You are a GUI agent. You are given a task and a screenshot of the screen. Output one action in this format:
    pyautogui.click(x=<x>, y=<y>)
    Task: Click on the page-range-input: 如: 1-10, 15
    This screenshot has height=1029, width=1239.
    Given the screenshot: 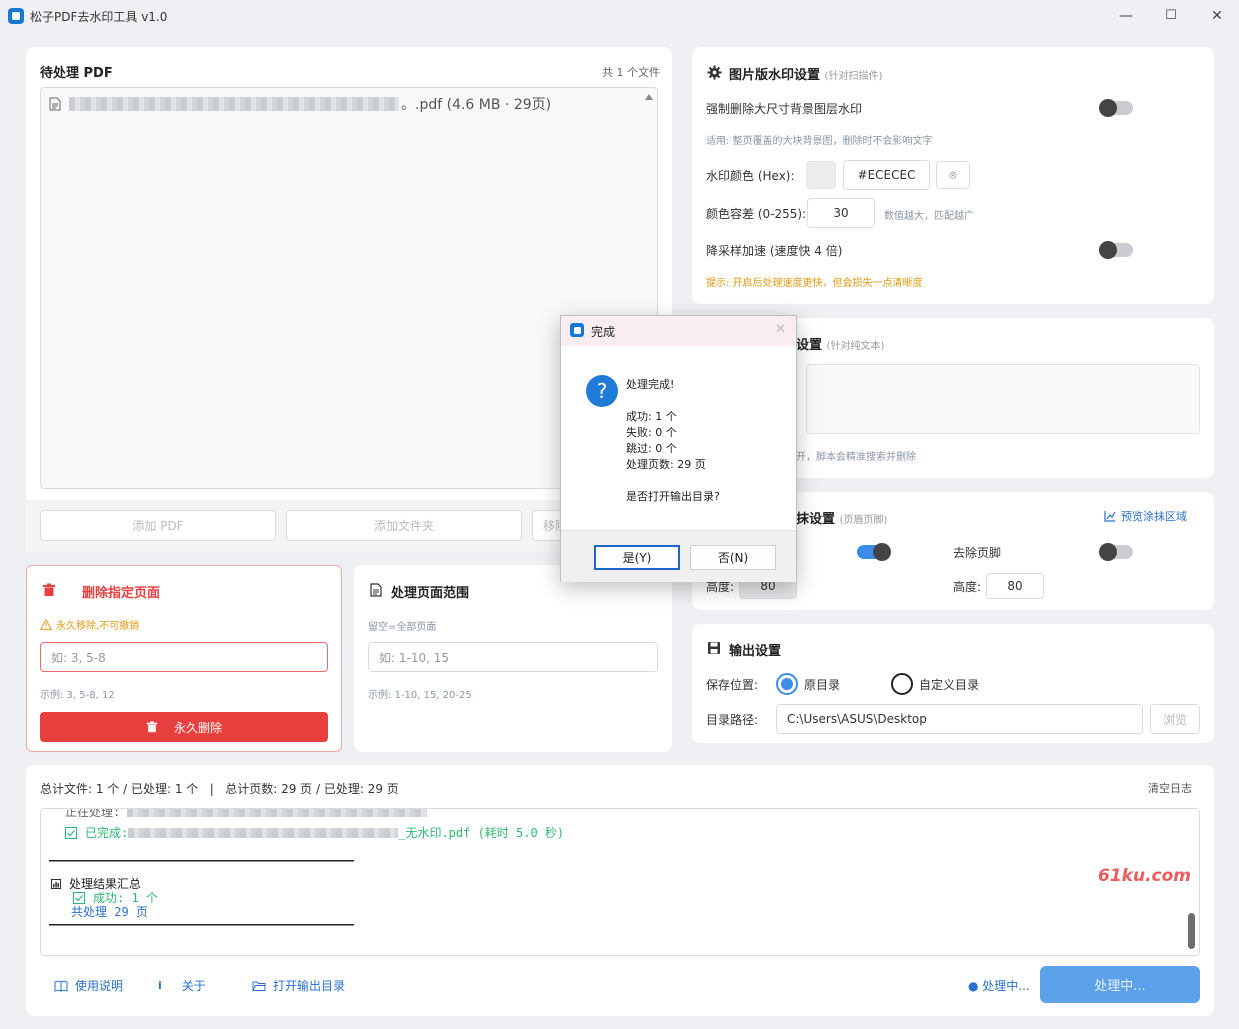 What is the action you would take?
    pyautogui.click(x=513, y=657)
    